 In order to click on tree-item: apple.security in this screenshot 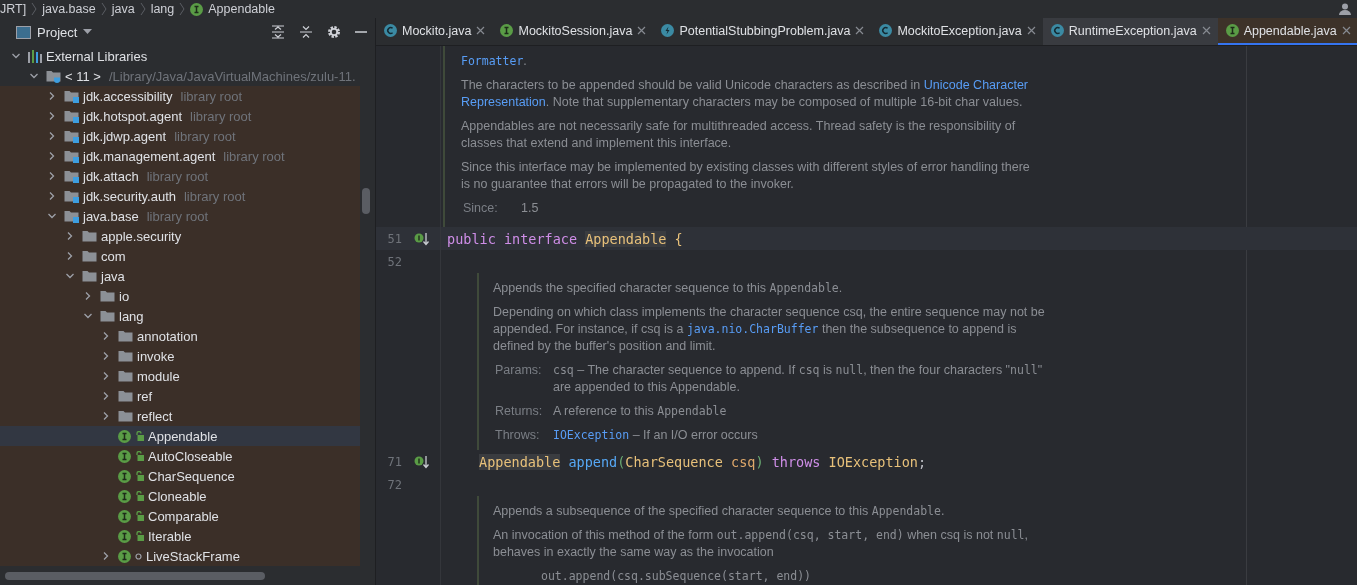, I will do `click(180, 236)`.